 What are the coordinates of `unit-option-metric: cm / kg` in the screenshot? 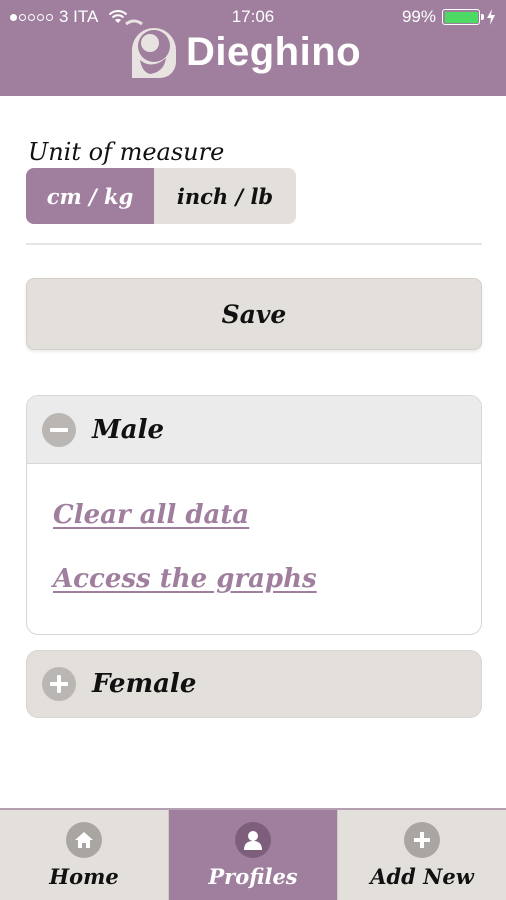 It's located at (90, 196).